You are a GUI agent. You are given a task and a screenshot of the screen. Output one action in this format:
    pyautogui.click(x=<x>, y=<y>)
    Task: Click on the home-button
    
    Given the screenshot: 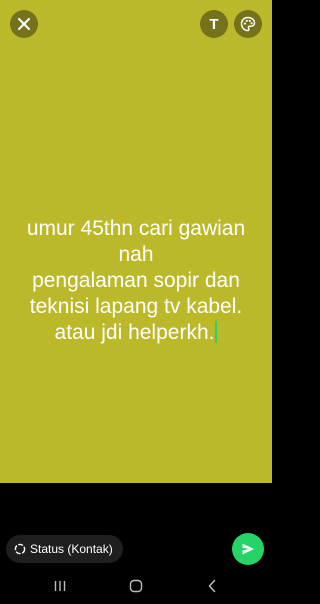 What is the action you would take?
    pyautogui.click(x=136, y=586)
    